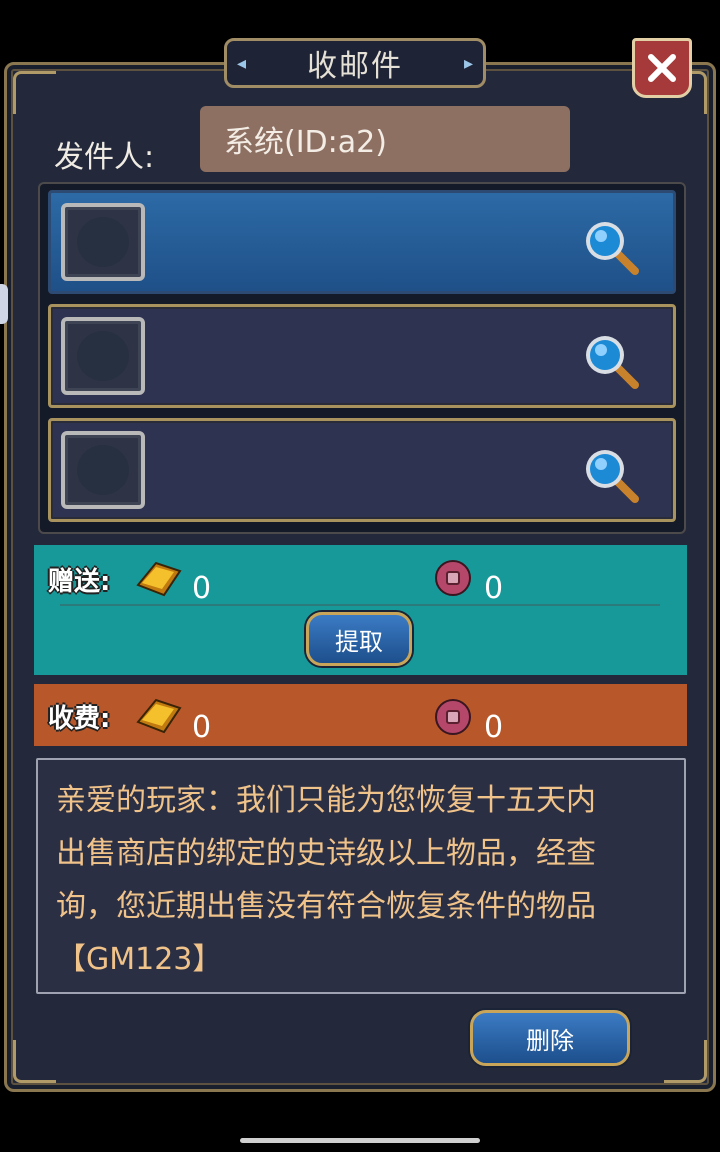  Describe the element at coordinates (4, 304) in the screenshot. I see `side-handle` at that location.